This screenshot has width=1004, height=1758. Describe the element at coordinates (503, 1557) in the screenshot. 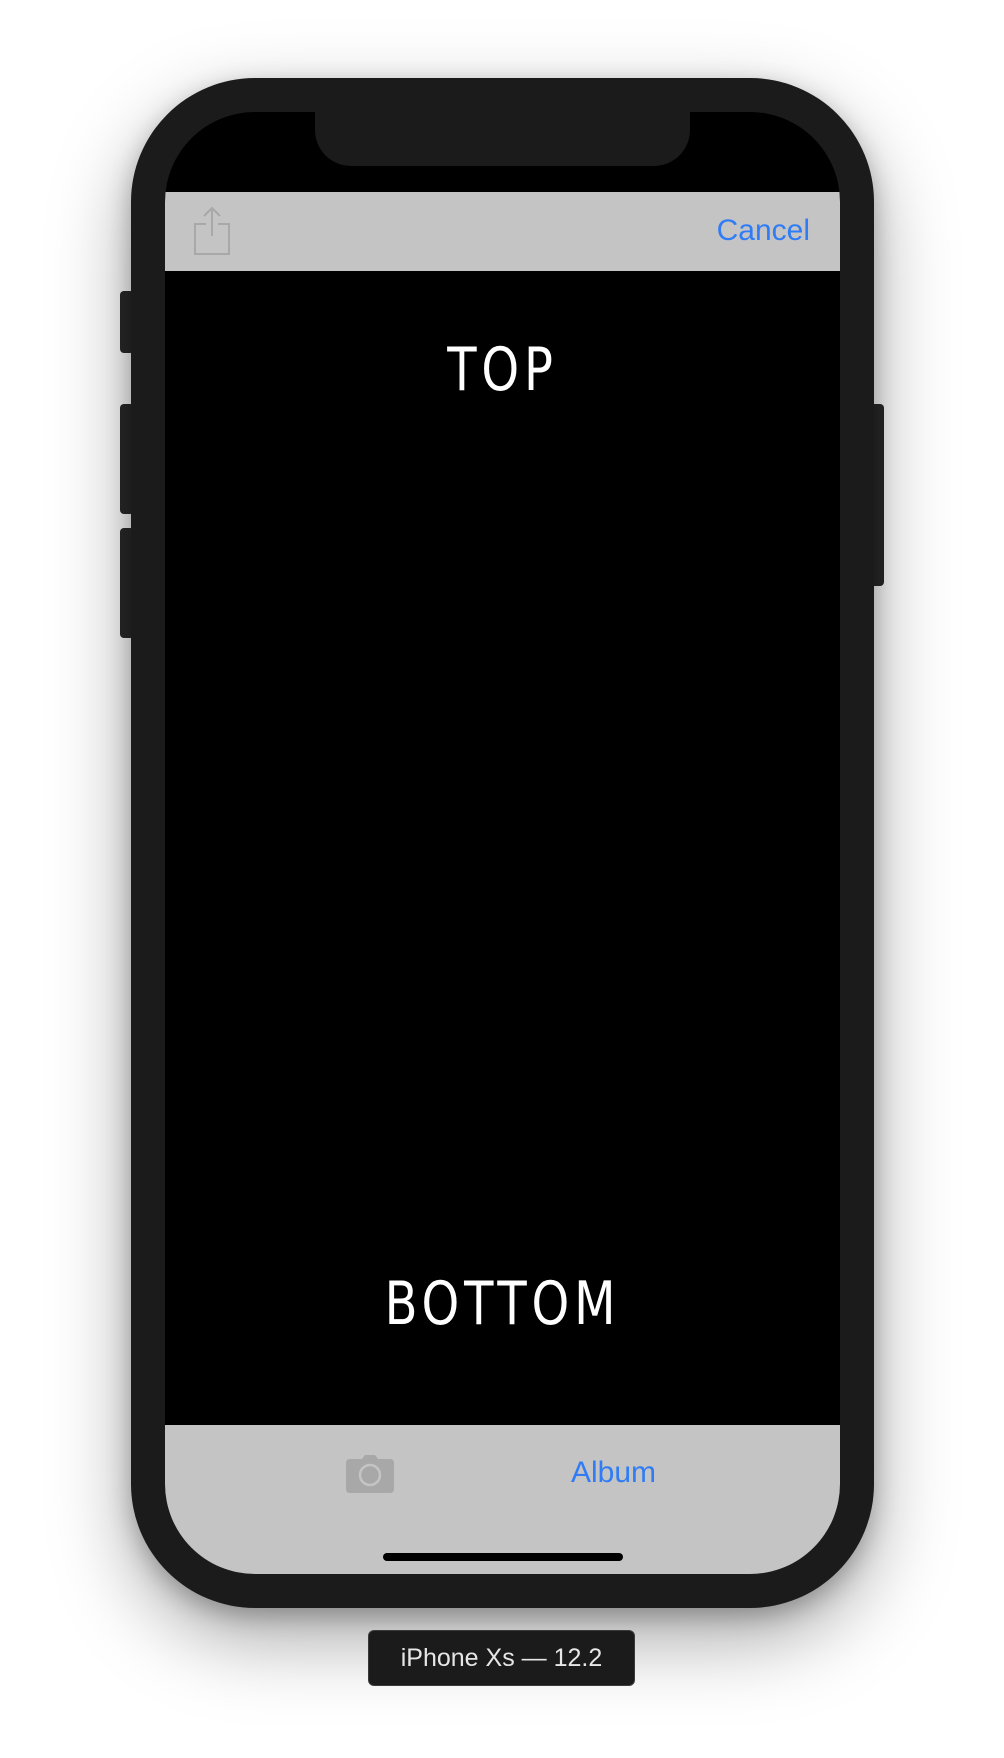

I see `home-indicator` at that location.